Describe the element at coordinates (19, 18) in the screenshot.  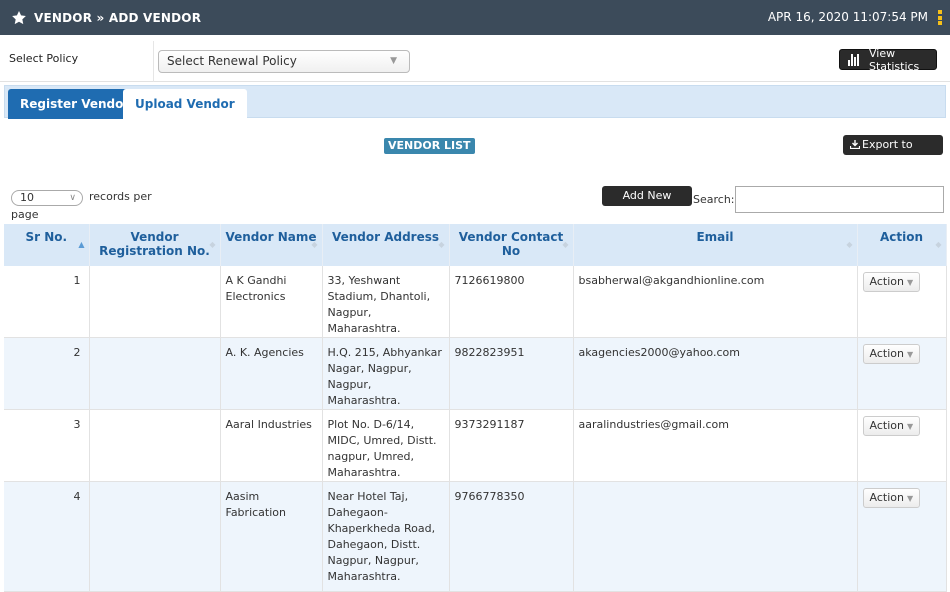
I see `star-icon` at that location.